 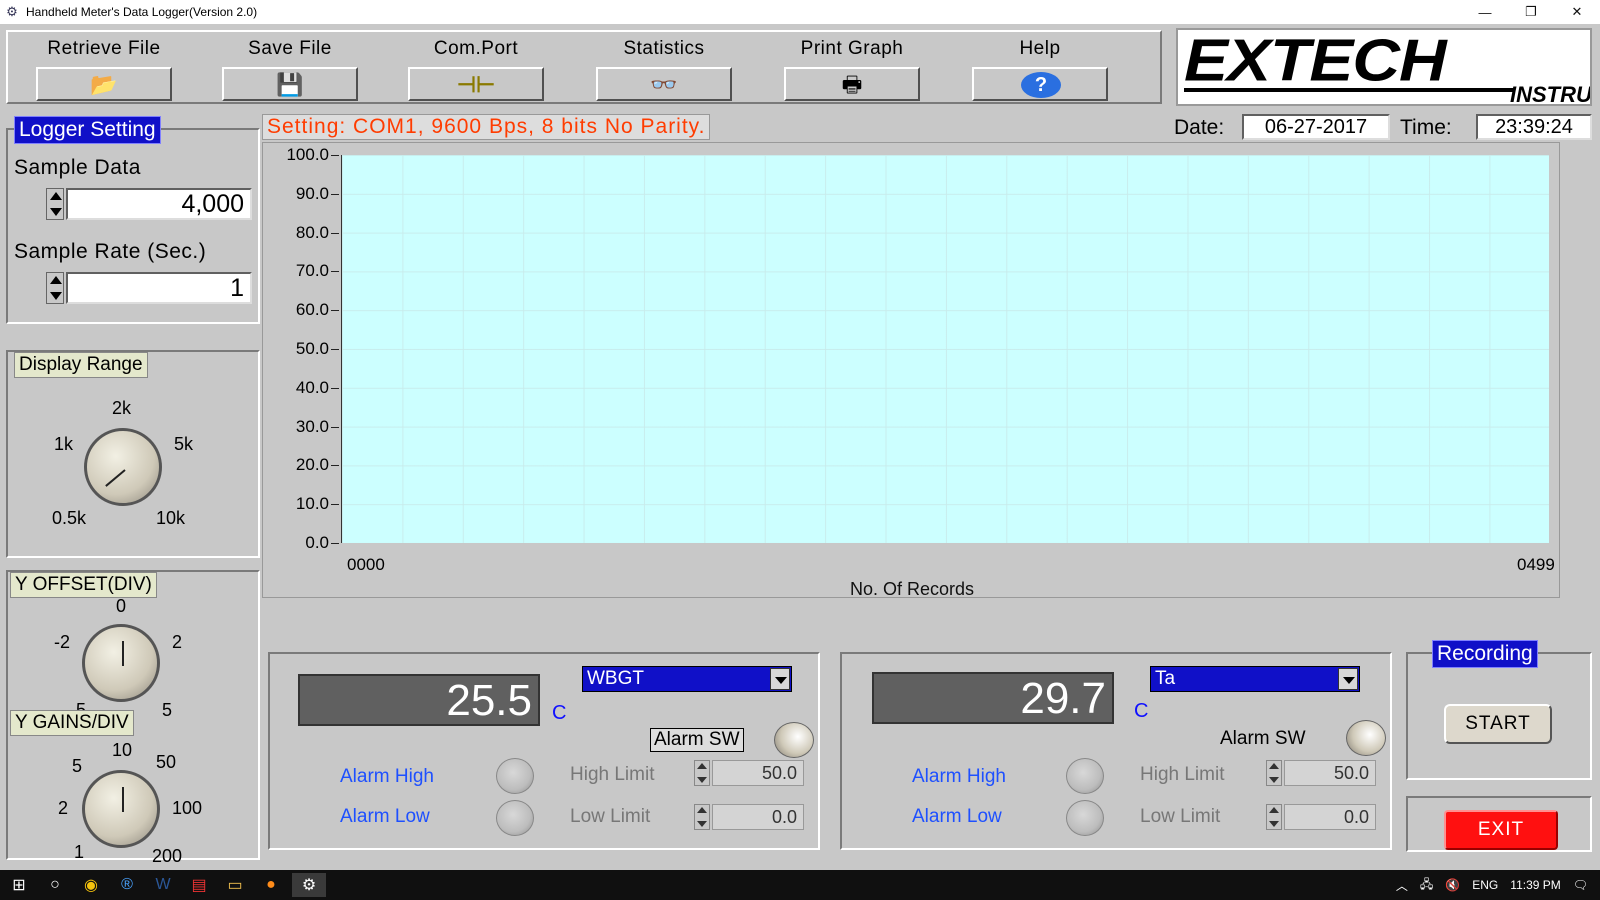 I want to click on restore-button: ❐, so click(x=1531, y=12).